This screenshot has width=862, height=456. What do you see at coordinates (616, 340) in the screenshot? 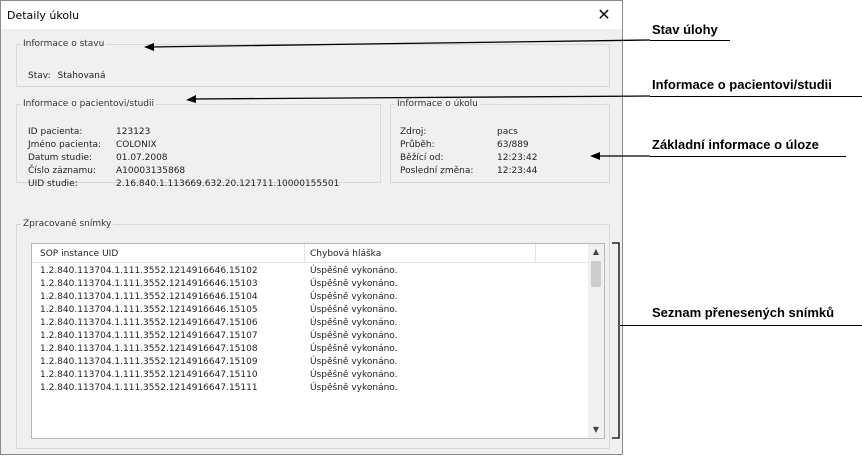
I see `images-bracket` at bounding box center [616, 340].